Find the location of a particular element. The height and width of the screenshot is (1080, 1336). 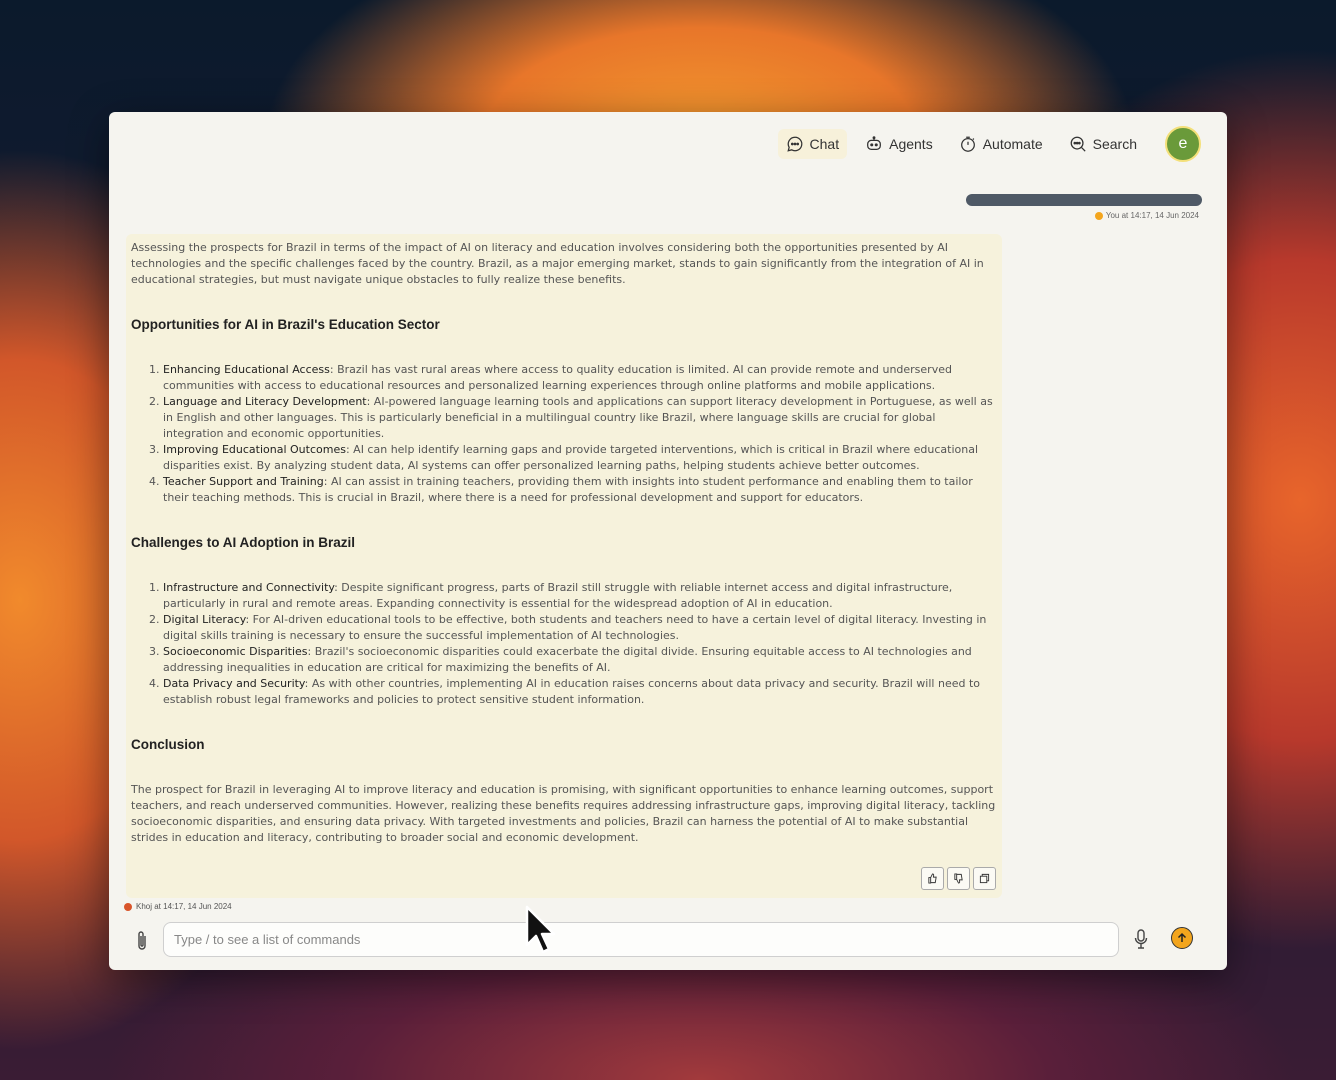

mouse-cursor-icon is located at coordinates (540, 929).